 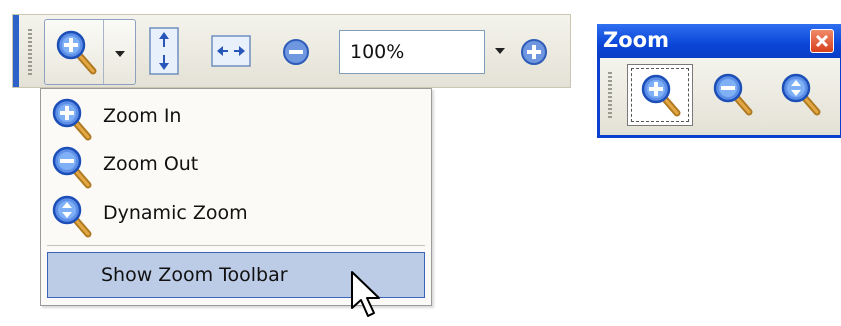 What do you see at coordinates (412, 52) in the screenshot?
I see `zoom-level-input: 100%` at bounding box center [412, 52].